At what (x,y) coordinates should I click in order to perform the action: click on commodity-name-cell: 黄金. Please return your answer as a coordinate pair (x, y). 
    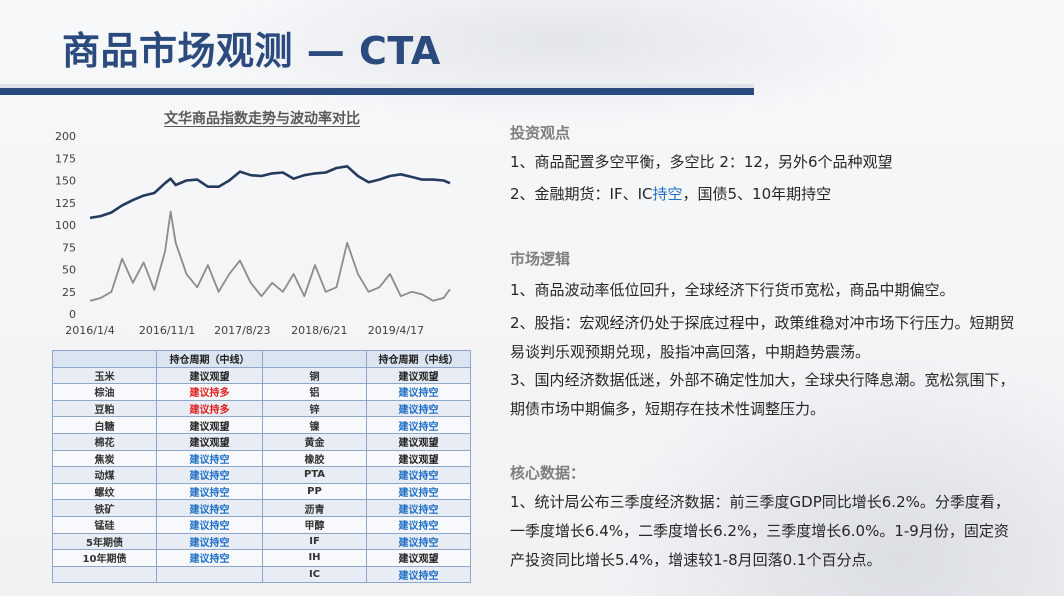
    Looking at the image, I should click on (314, 441).